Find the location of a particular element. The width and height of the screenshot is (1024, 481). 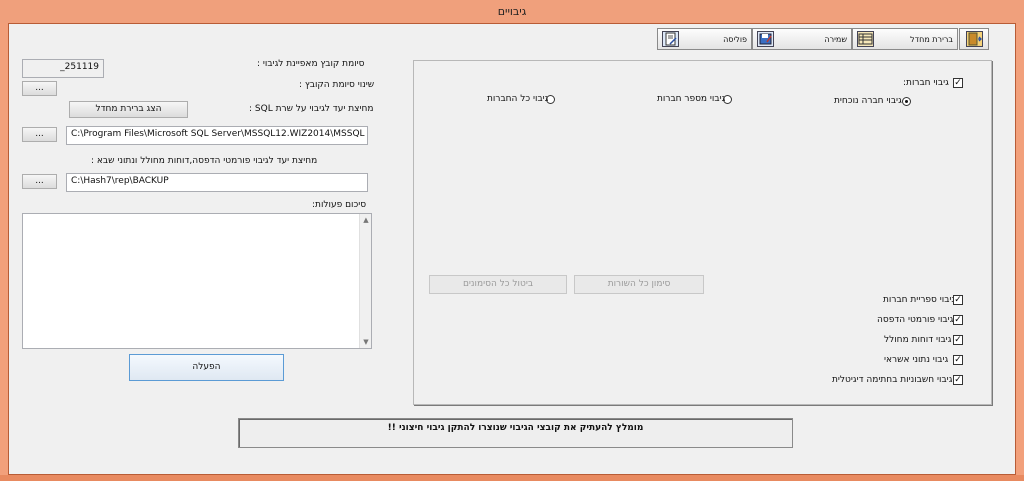

companies-backup-label: גיבוי חברות: is located at coordinates (926, 83).